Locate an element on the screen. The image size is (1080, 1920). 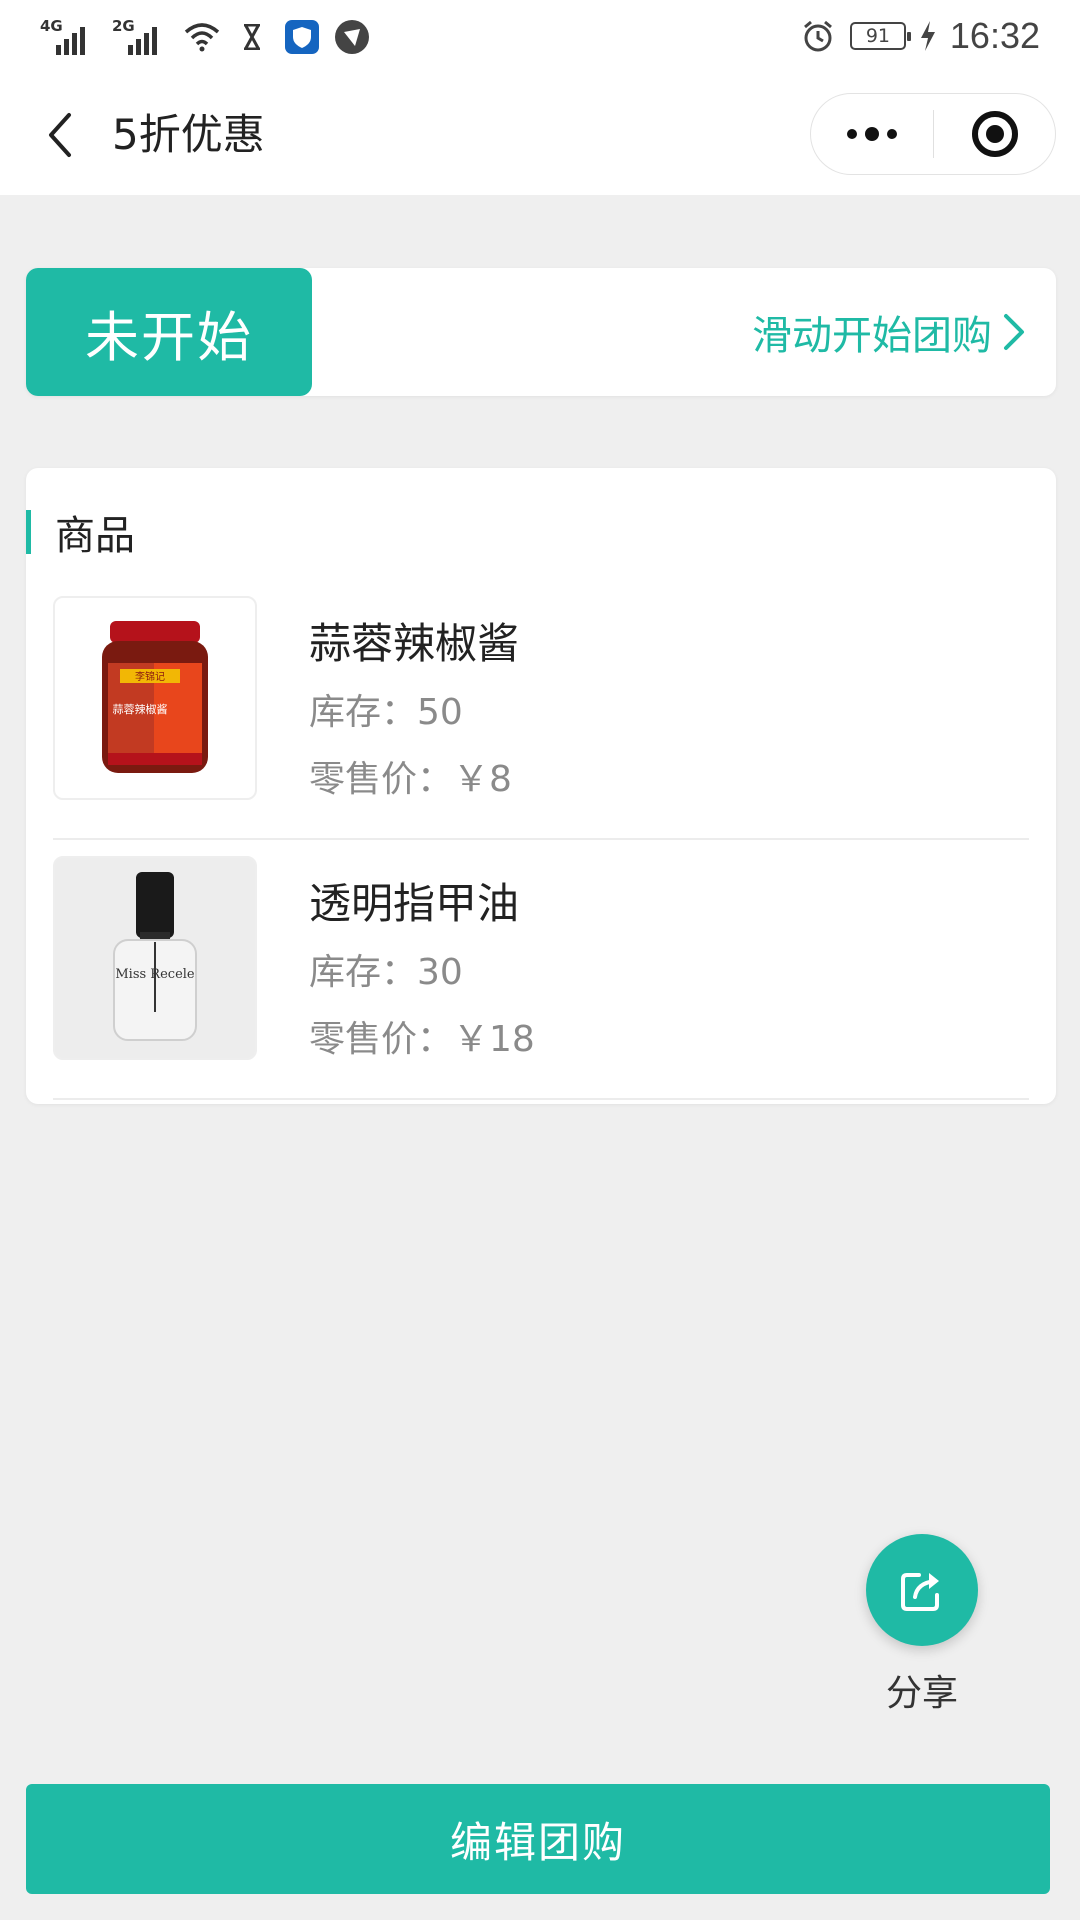
status-label: 未开始 is located at coordinates (169, 332).